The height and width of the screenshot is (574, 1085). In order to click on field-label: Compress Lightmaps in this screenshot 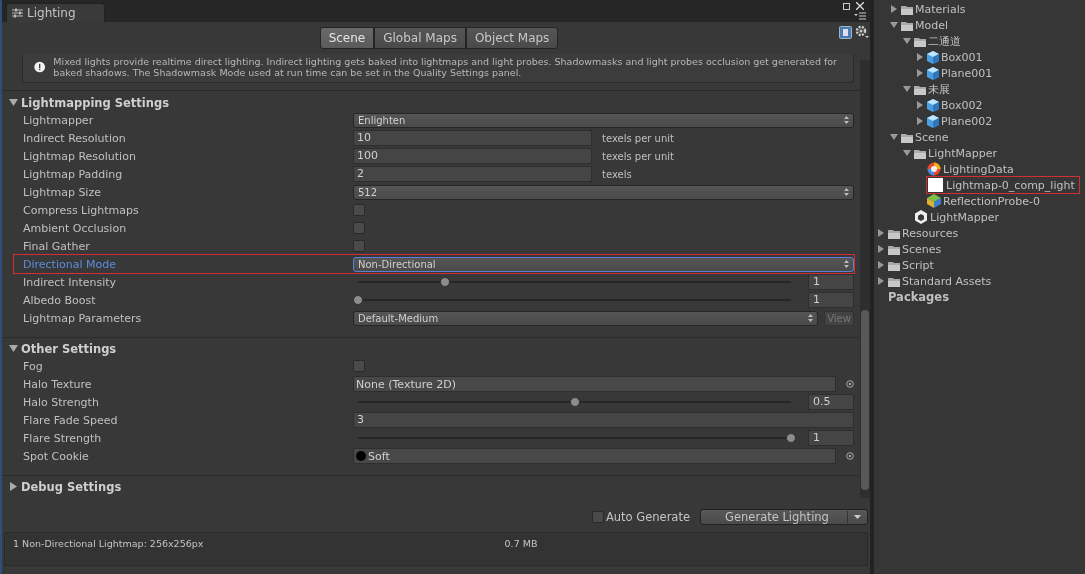, I will do `click(81, 210)`.